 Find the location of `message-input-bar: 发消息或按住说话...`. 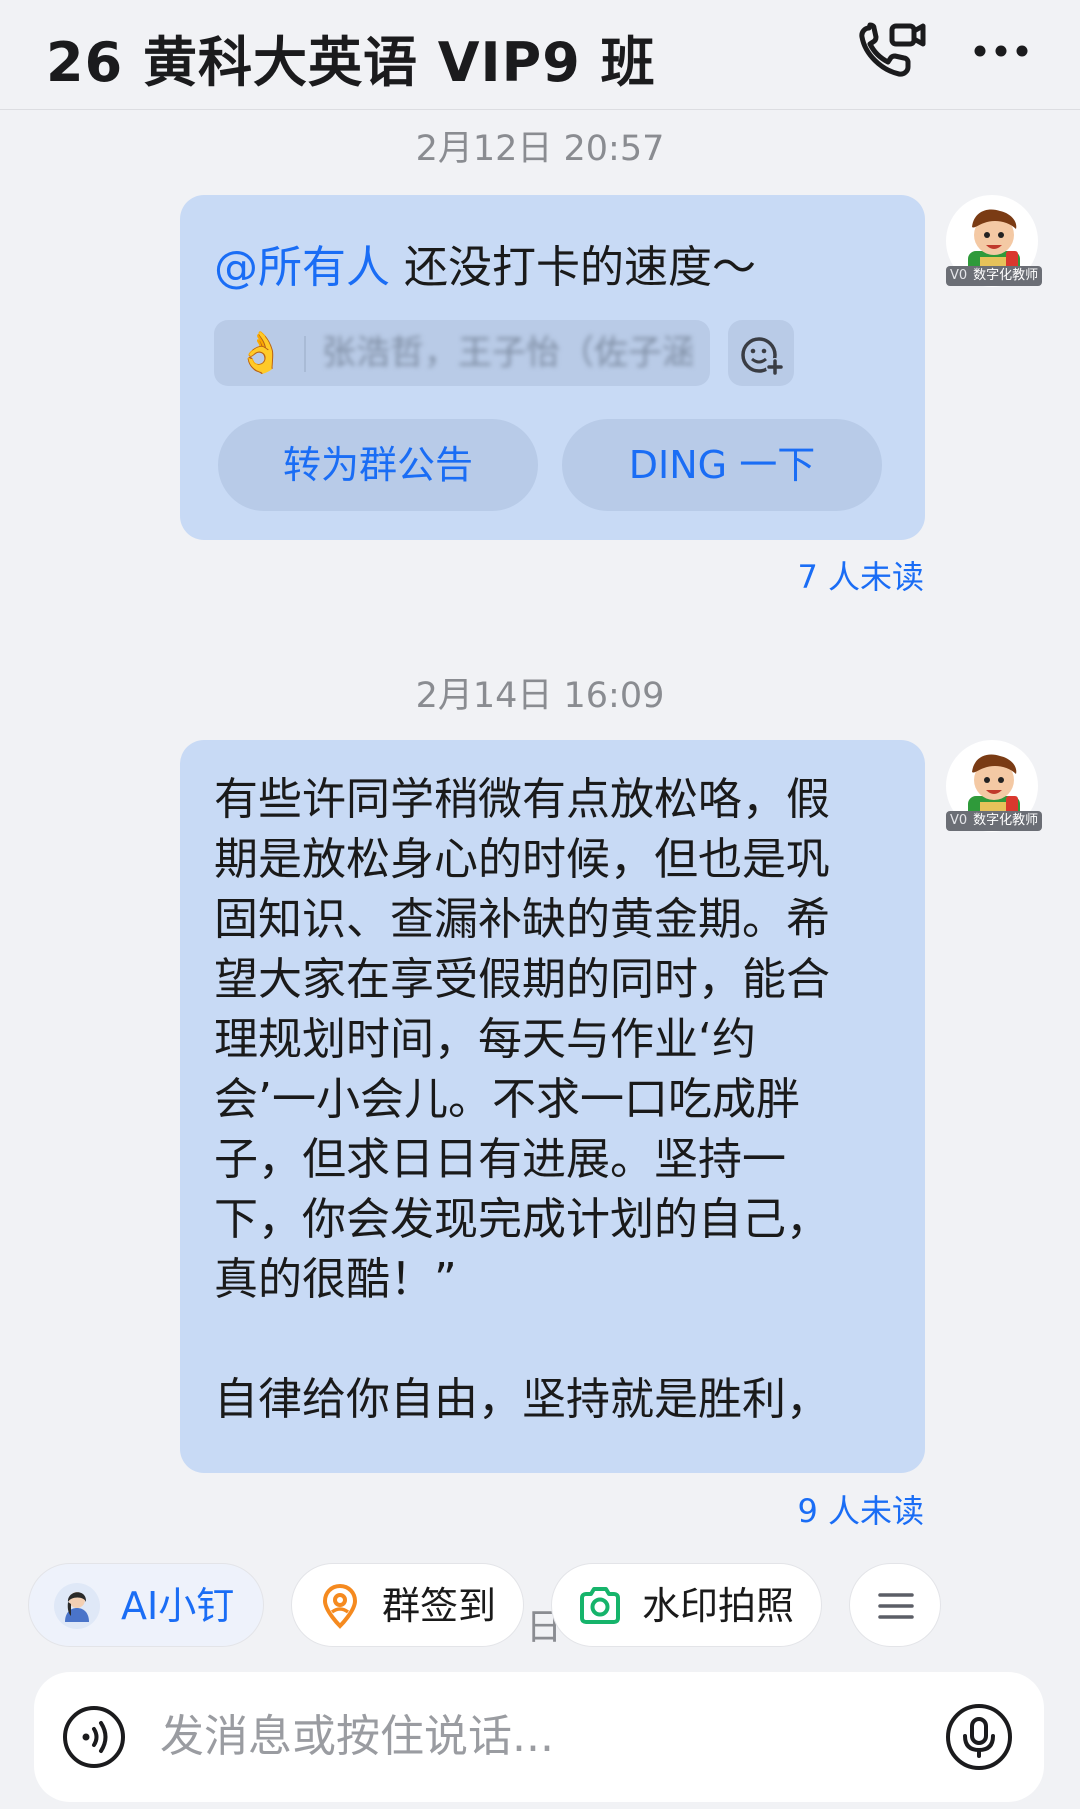

message-input-bar: 发消息或按住说话... is located at coordinates (539, 1737).